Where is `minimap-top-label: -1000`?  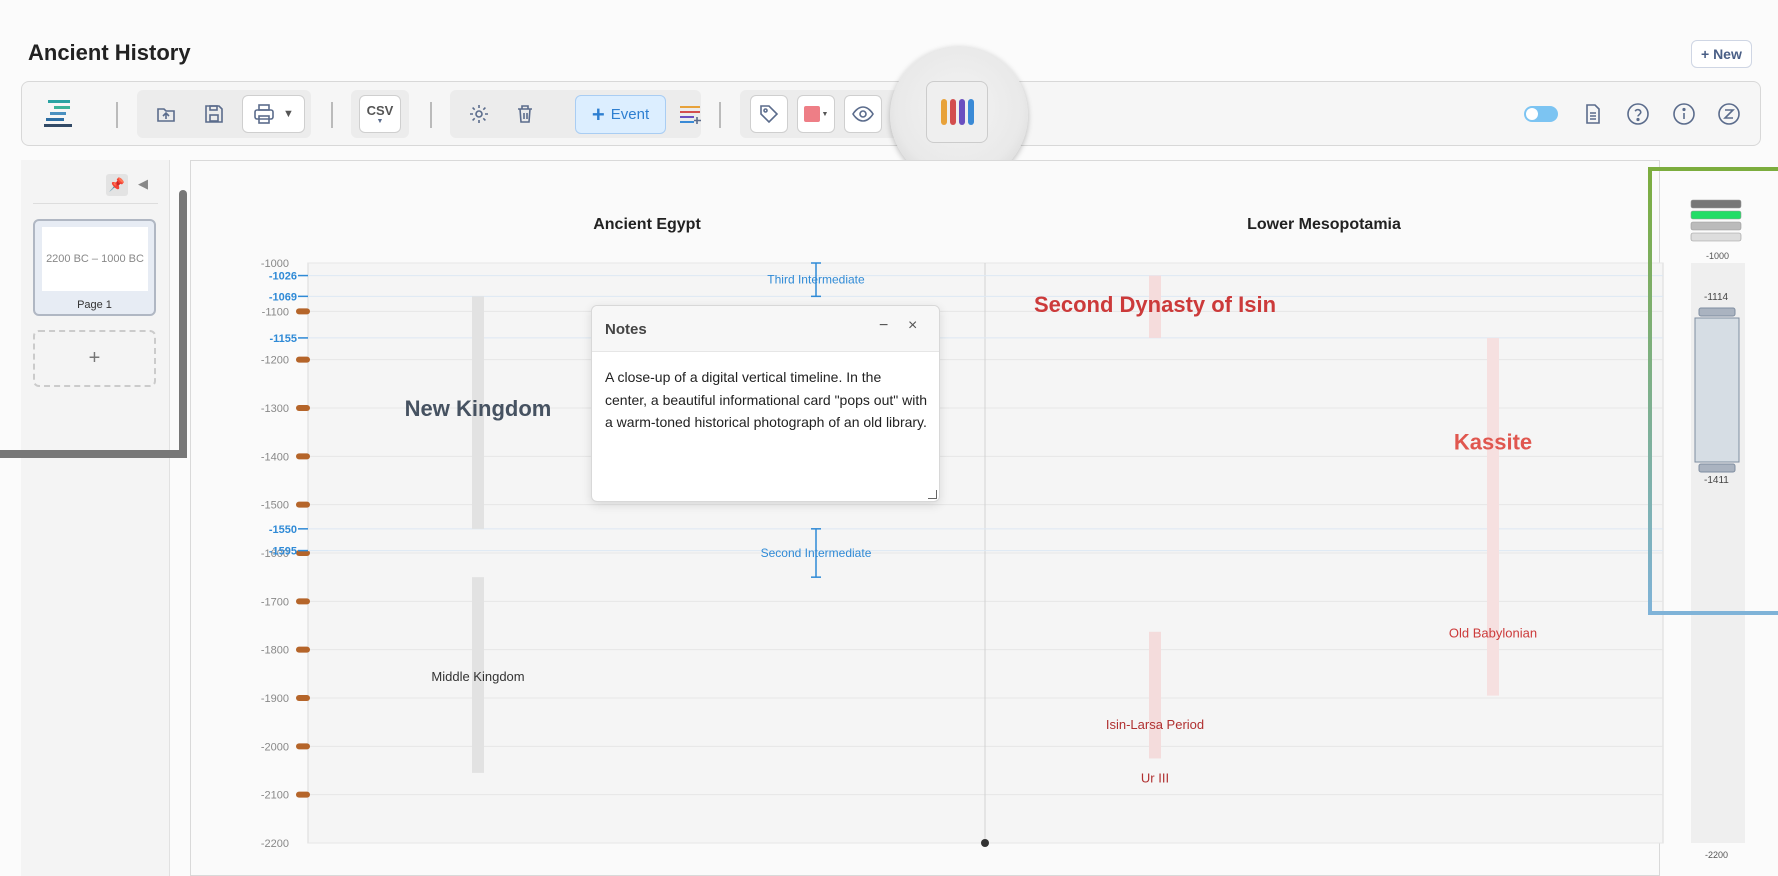
minimap-top-label: -1000 is located at coordinates (1718, 256).